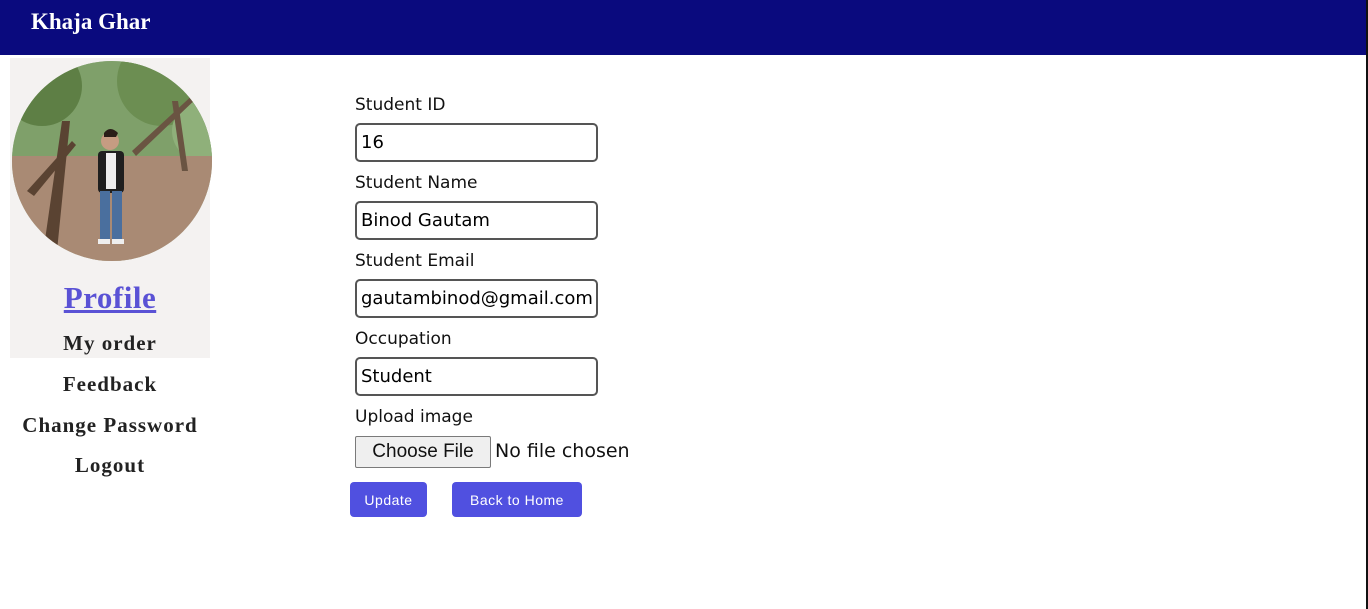 This screenshot has width=1368, height=609. What do you see at coordinates (110, 298) in the screenshot?
I see `sidebar-item-profile: Profile` at bounding box center [110, 298].